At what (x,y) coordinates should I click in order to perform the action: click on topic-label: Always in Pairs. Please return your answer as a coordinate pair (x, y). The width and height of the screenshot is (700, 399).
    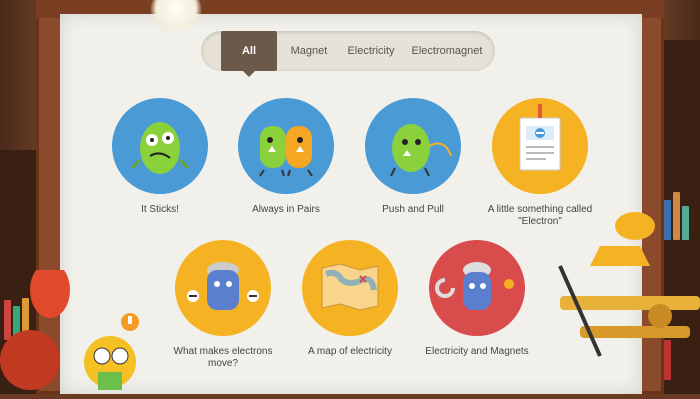
    Looking at the image, I should click on (286, 209).